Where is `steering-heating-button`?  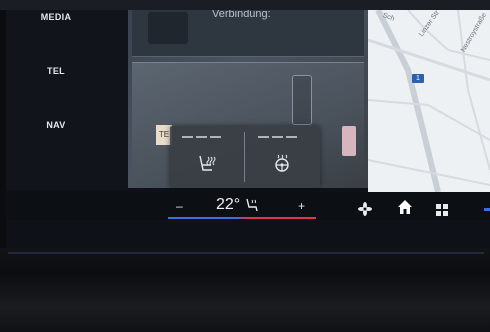
steering-heating-button is located at coordinates (282, 163).